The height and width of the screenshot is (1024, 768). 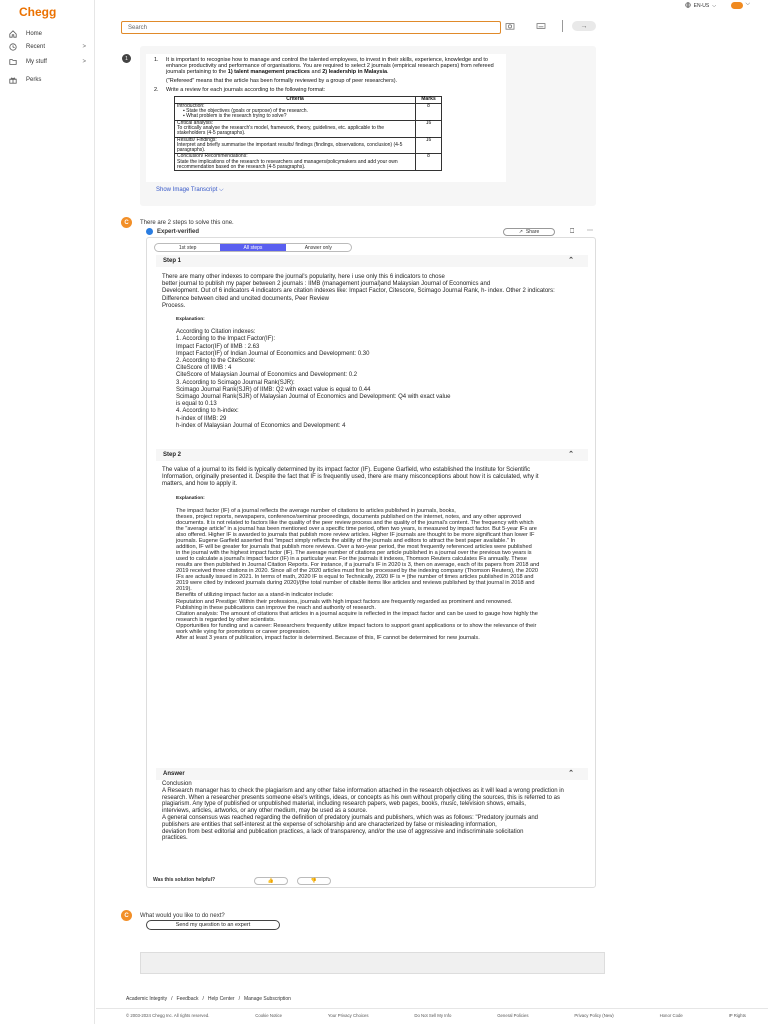 What do you see at coordinates (213, 925) in the screenshot?
I see `send-to-expert-button: Send my question to an expert` at bounding box center [213, 925].